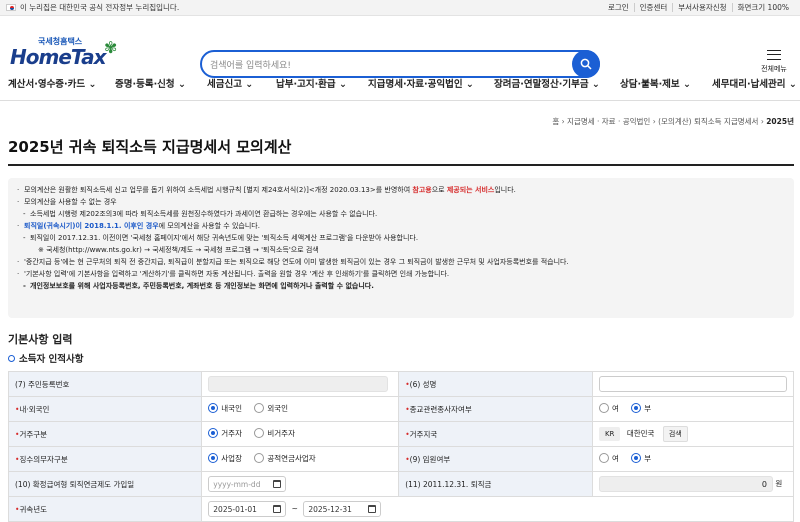 The width and height of the screenshot is (800, 522). What do you see at coordinates (701, 7) in the screenshot?
I see `dept-user-link: 부서사용자신청` at bounding box center [701, 7].